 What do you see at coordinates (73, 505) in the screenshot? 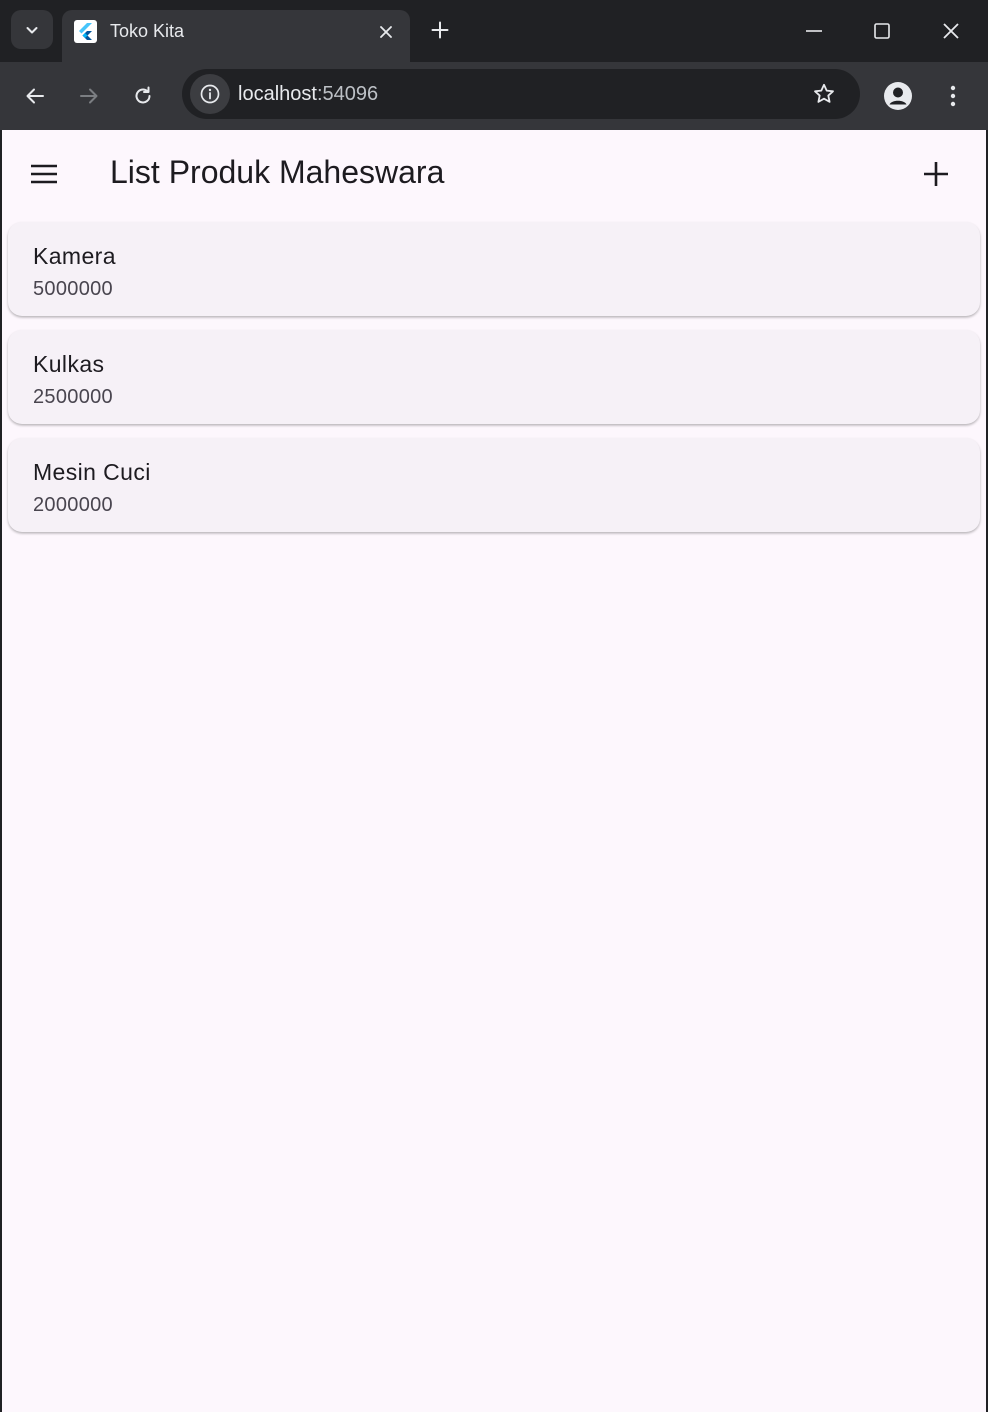
I see `product-price: 2000000` at bounding box center [73, 505].